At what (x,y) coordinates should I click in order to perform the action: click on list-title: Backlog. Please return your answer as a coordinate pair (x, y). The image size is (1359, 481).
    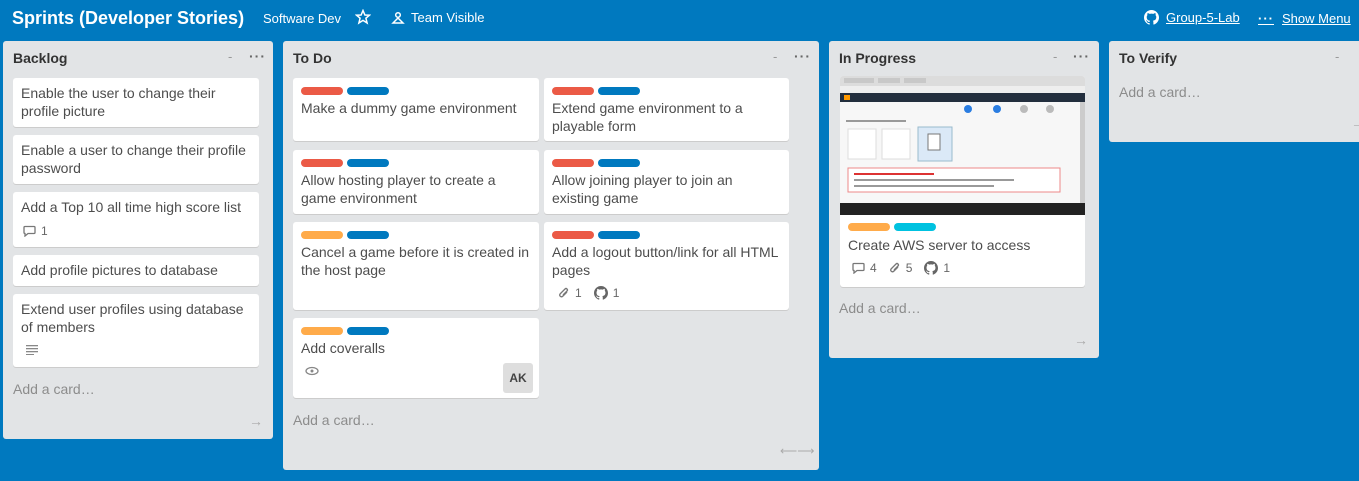
    Looking at the image, I should click on (40, 58).